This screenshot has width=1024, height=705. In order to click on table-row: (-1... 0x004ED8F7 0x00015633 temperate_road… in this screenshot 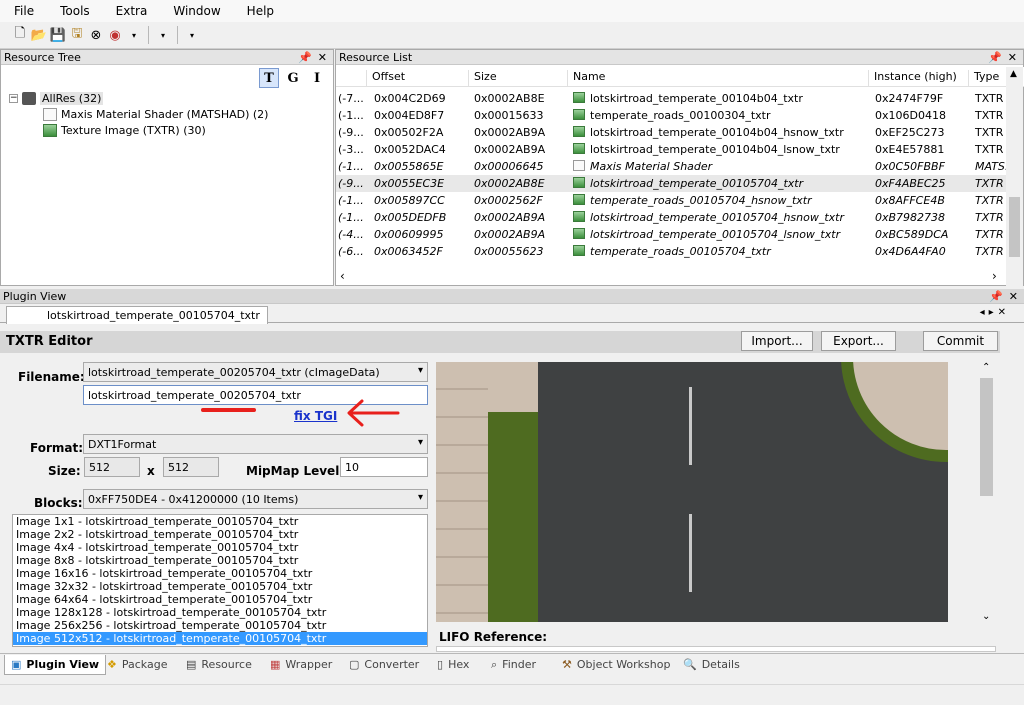, I will do `click(671, 115)`.